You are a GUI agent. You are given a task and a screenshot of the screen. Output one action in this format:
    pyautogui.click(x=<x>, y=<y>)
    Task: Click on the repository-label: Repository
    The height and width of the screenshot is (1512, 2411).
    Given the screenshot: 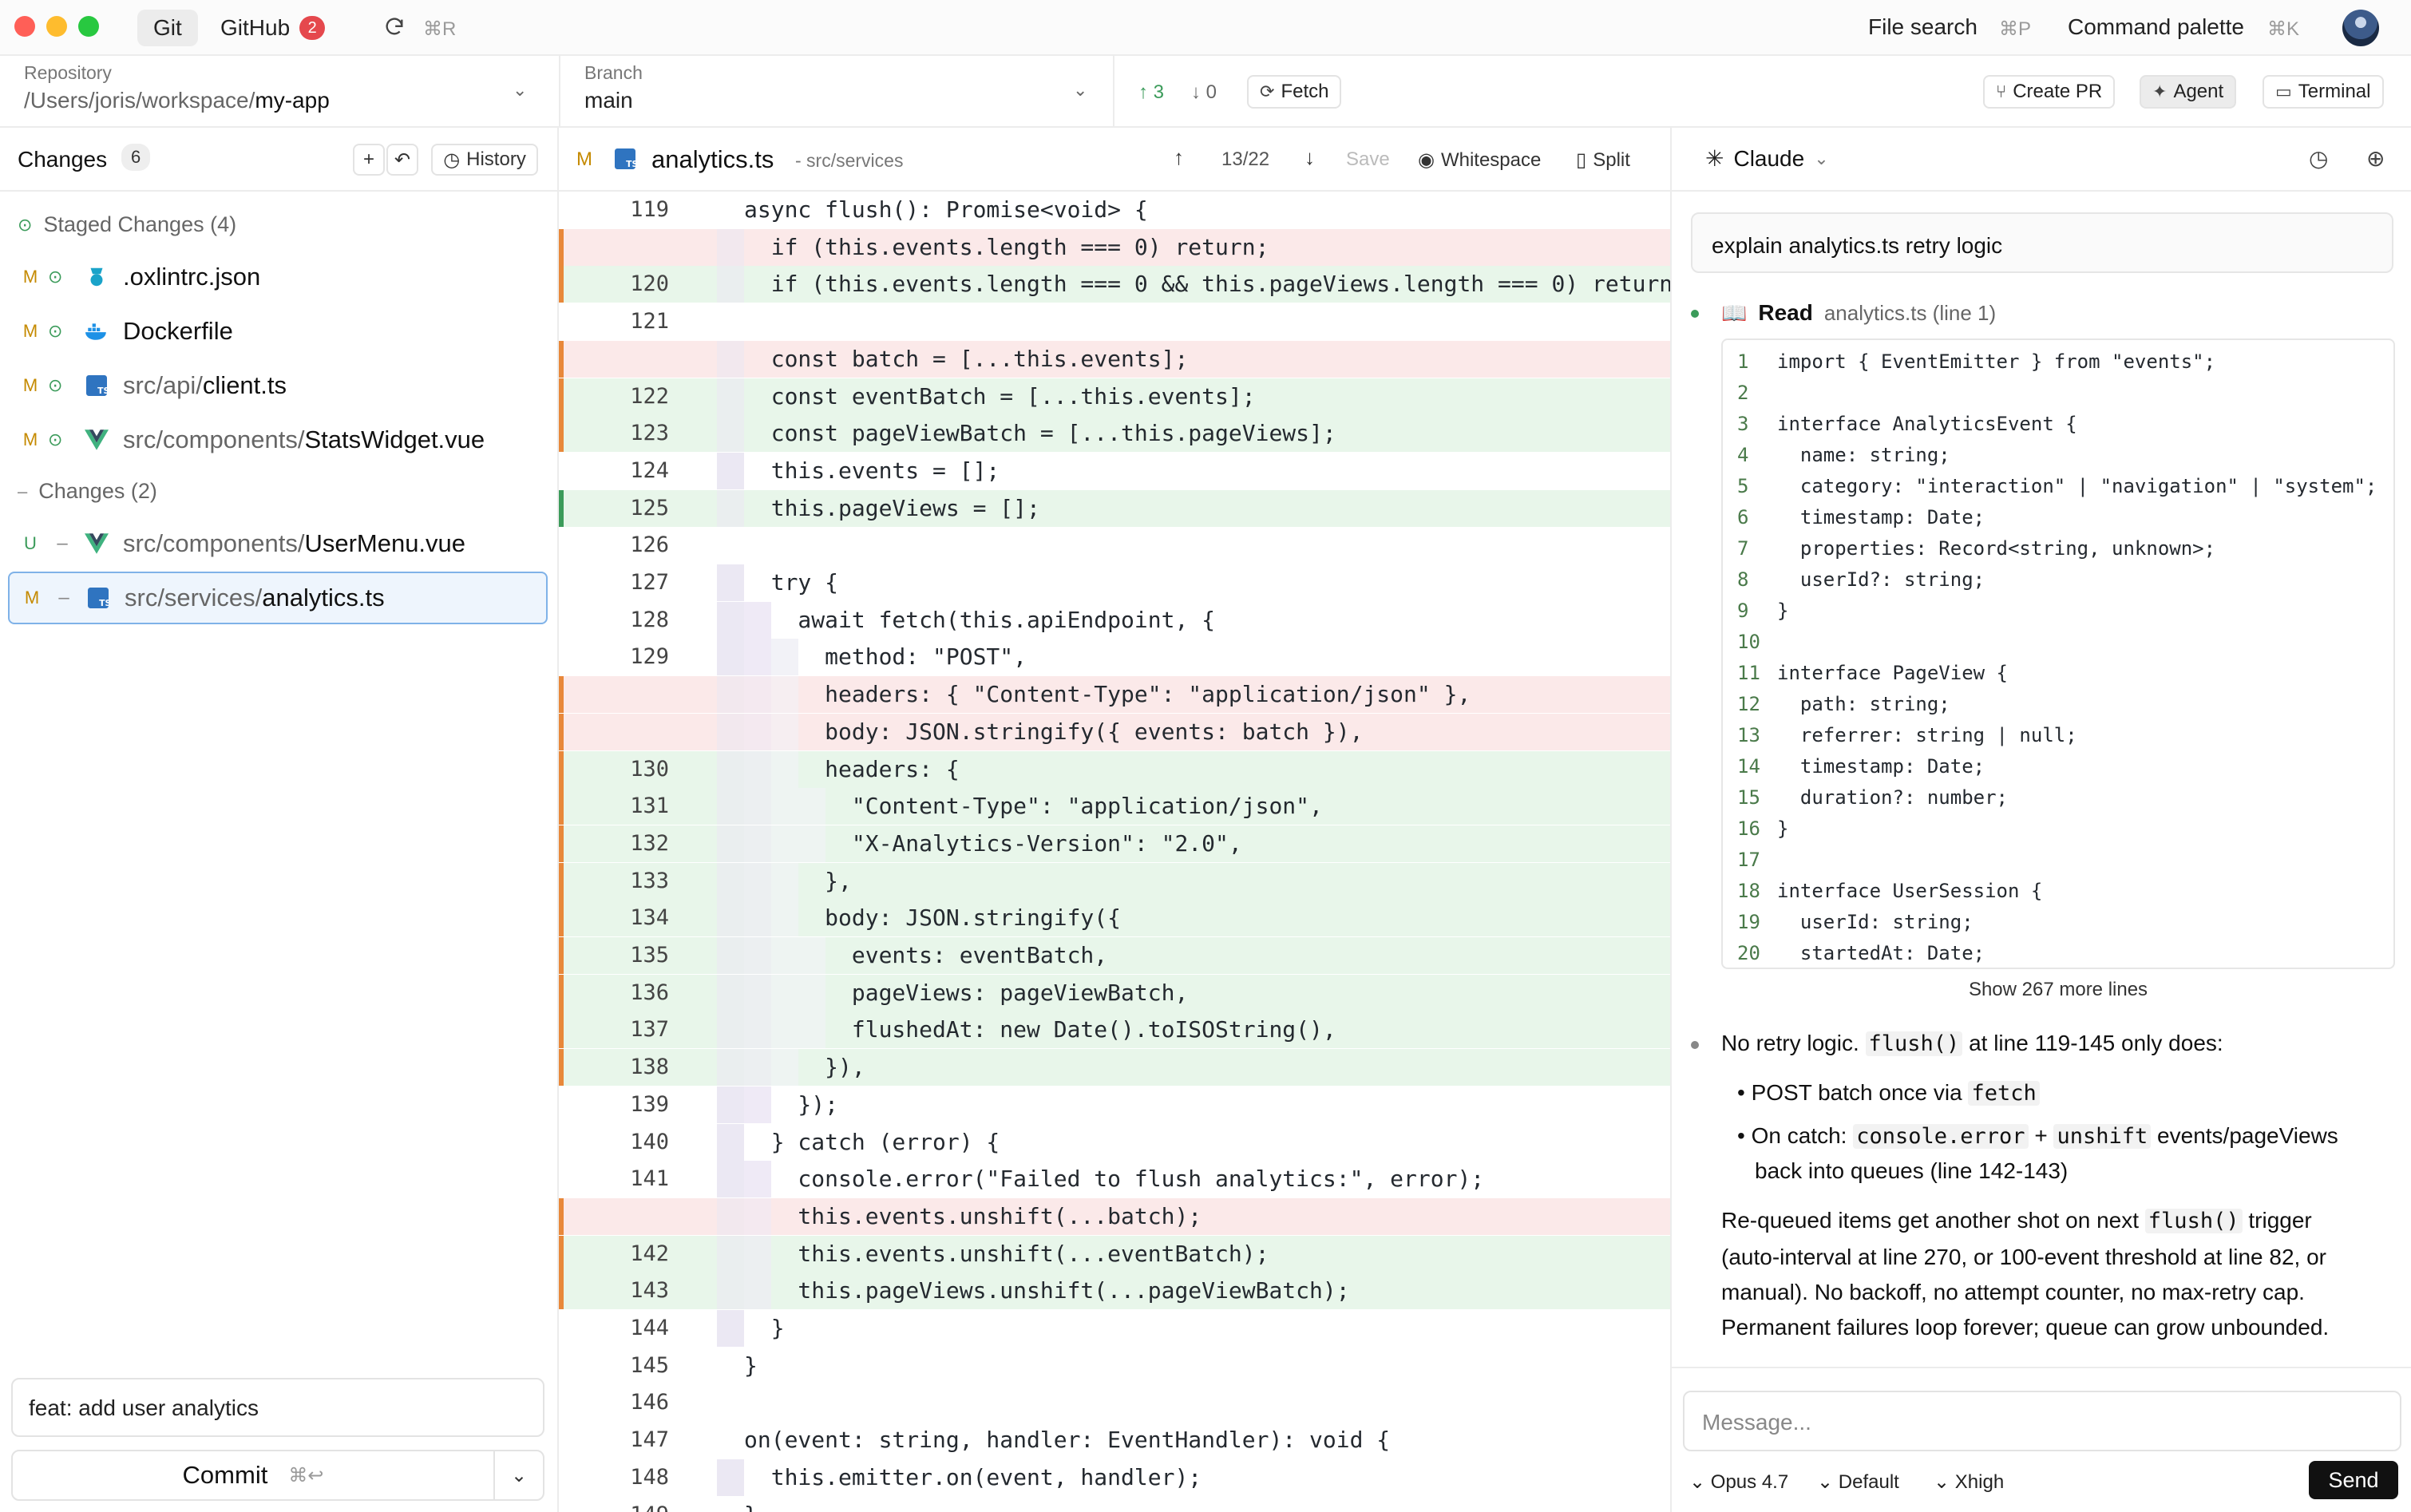 What is the action you would take?
    pyautogui.click(x=68, y=72)
    